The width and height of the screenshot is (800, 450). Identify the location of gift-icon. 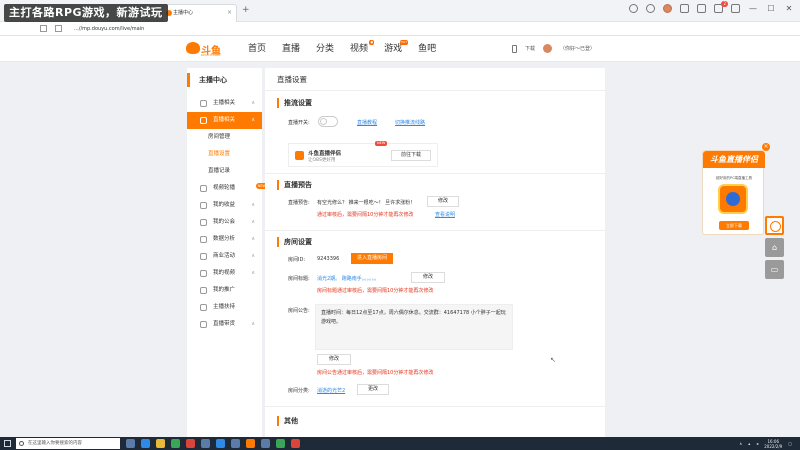
(701, 8).